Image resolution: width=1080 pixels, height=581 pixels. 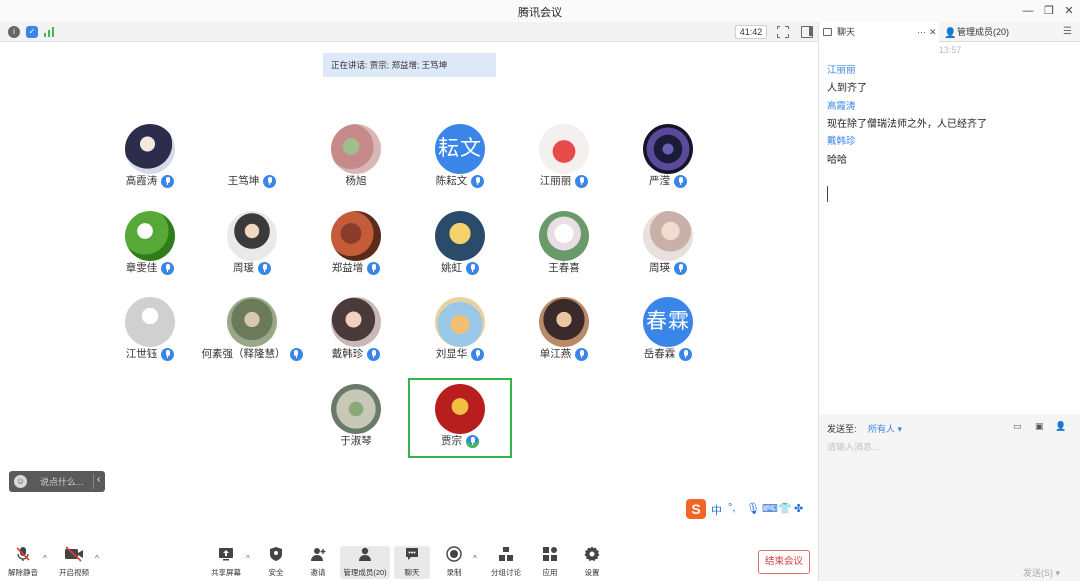 What do you see at coordinates (564, 181) in the screenshot?
I see `participant-name-line: 江丽丽` at bounding box center [564, 181].